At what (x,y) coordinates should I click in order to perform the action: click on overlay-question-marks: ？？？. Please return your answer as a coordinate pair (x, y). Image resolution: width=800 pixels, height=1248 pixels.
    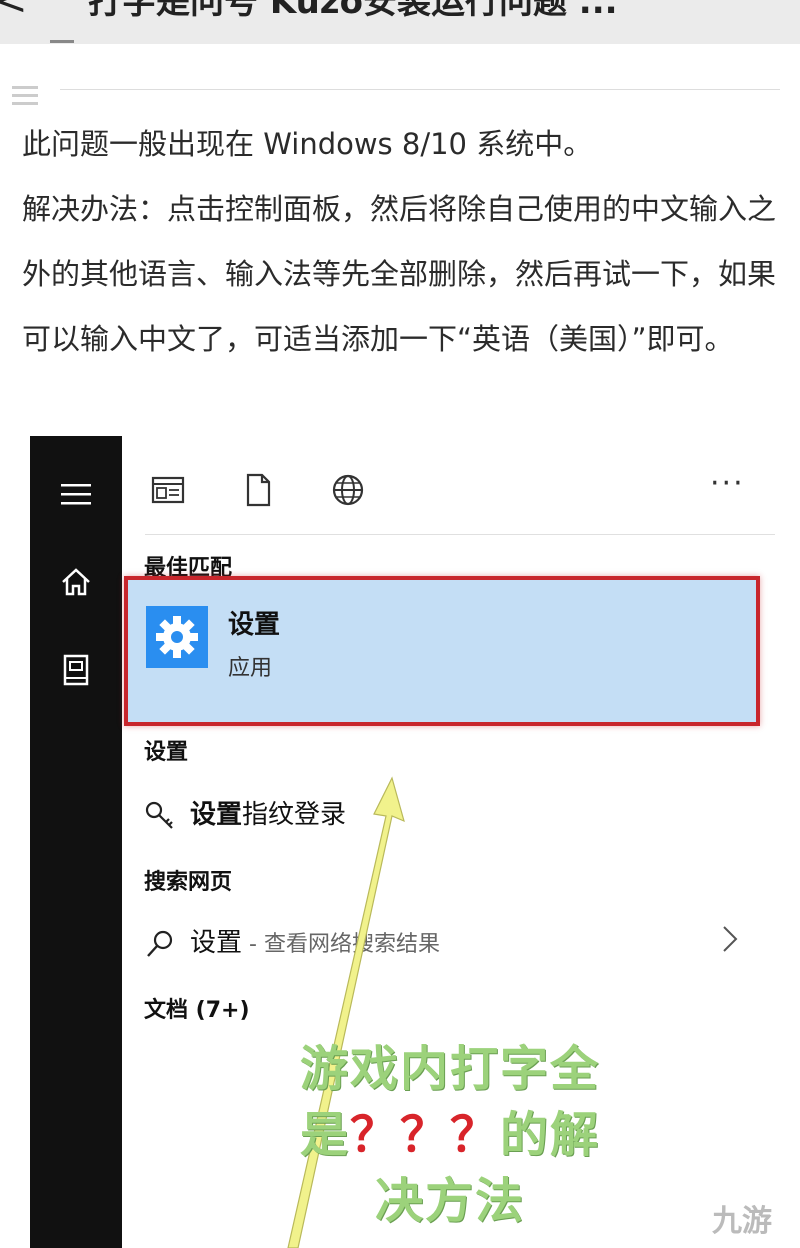
    Looking at the image, I should click on (424, 1135).